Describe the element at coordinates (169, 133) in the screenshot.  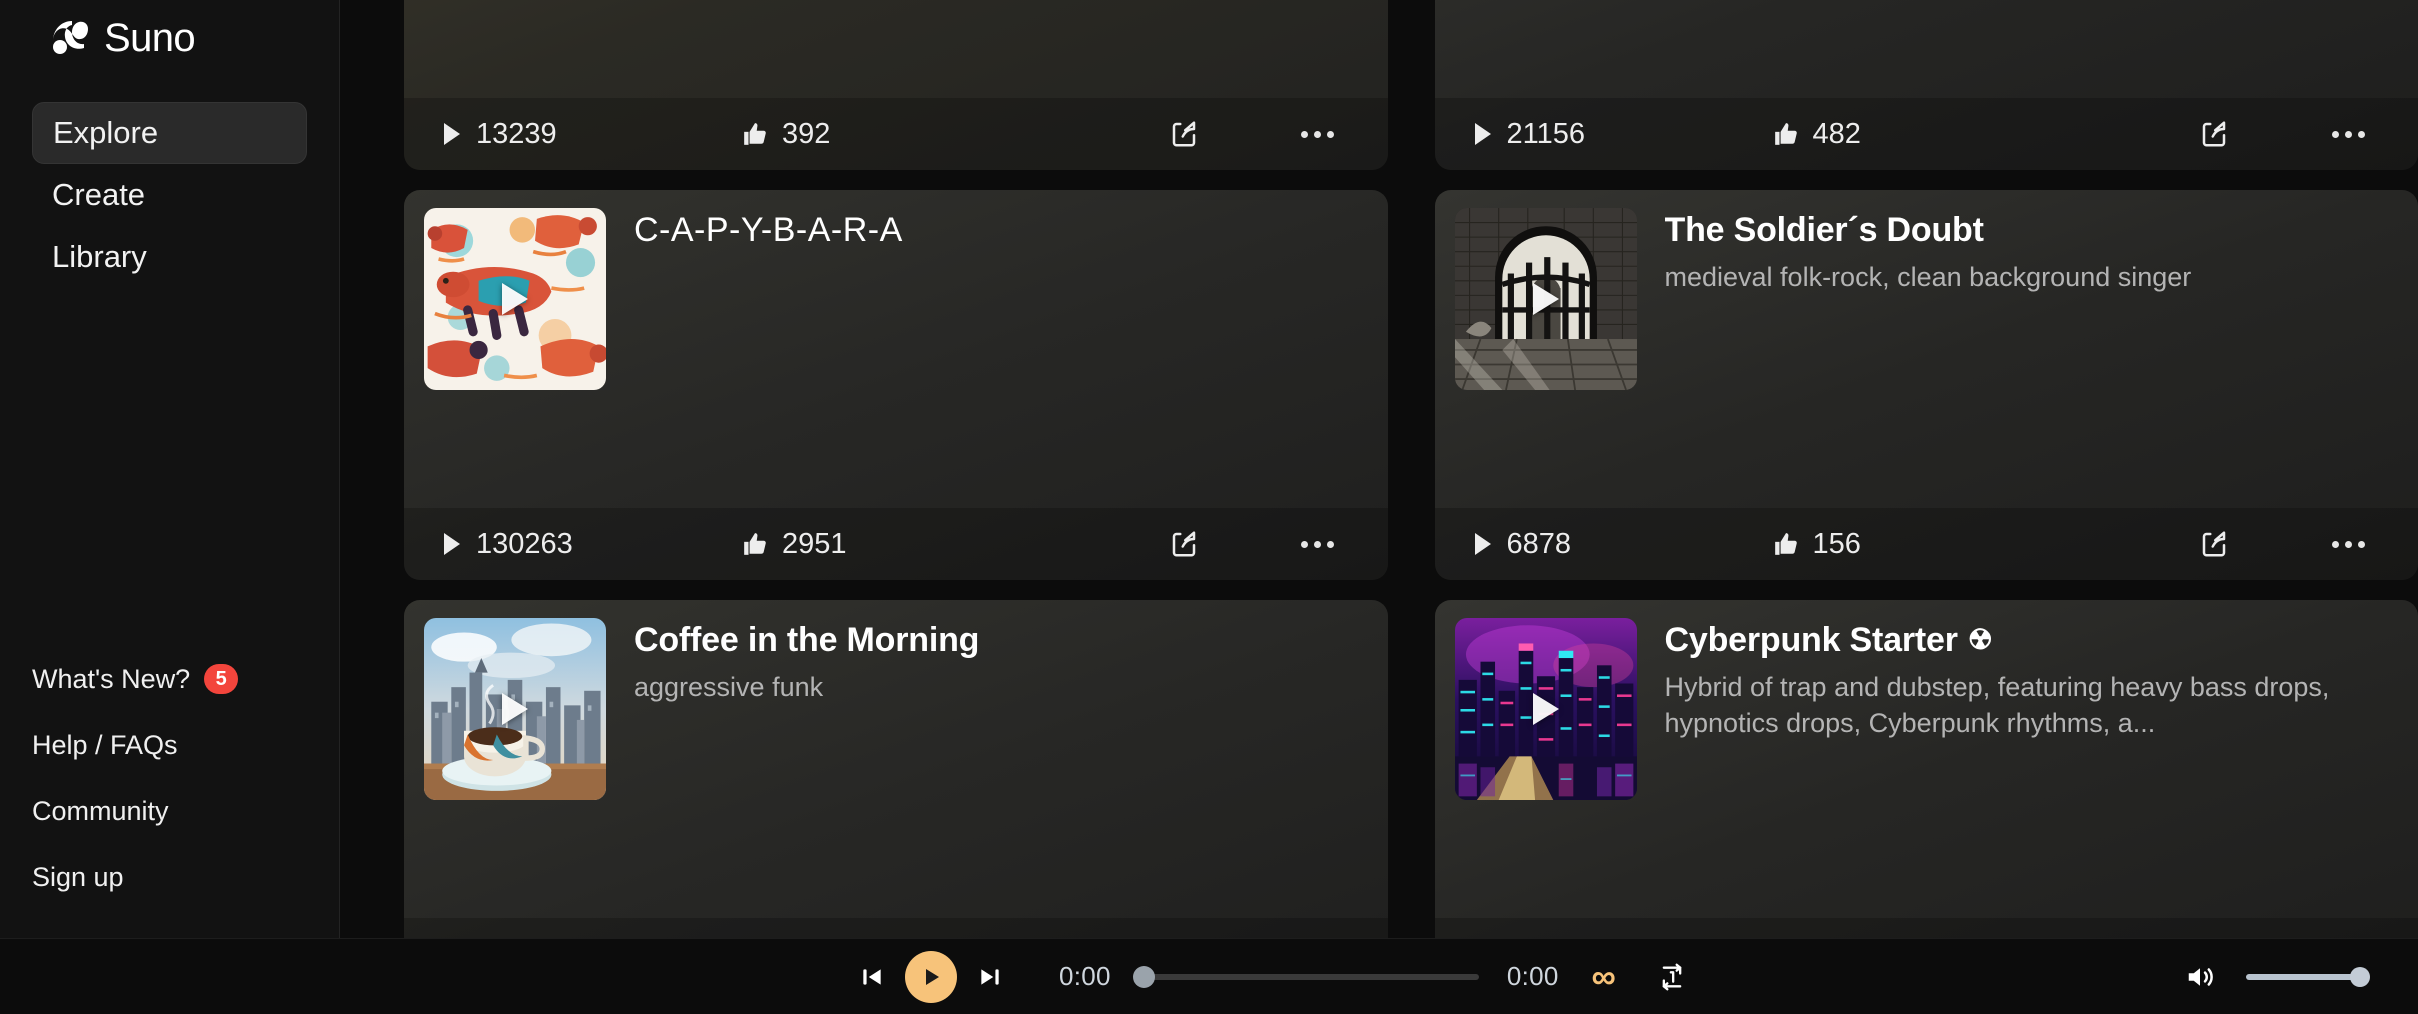
I see `sidebar-item-explore: Explore` at that location.